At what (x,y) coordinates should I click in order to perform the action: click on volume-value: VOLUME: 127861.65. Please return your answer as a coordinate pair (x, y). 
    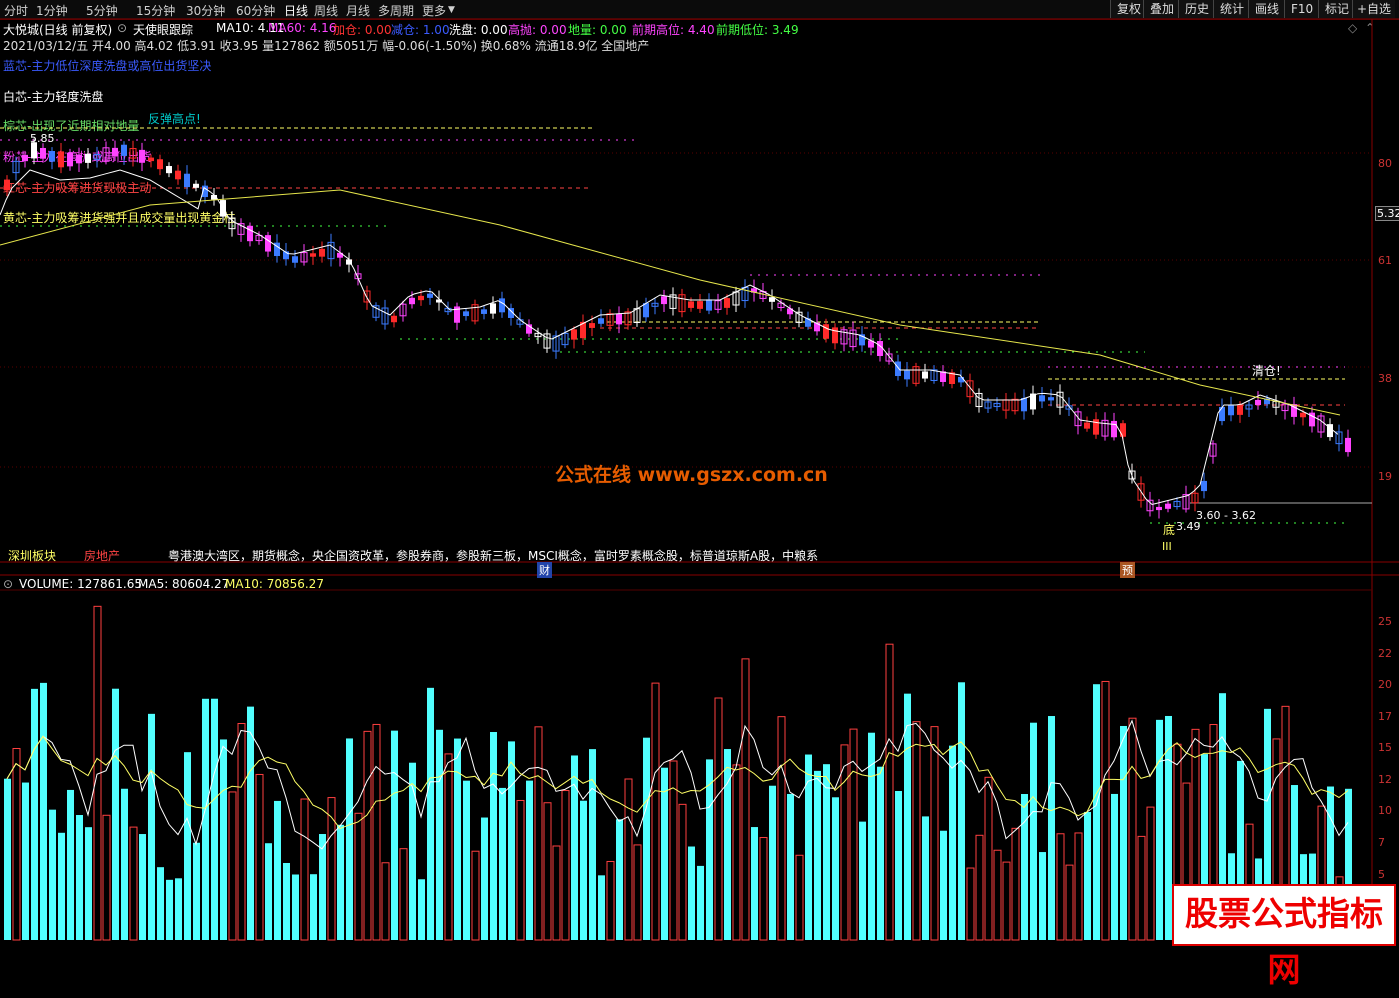
    Looking at the image, I should click on (80, 584).